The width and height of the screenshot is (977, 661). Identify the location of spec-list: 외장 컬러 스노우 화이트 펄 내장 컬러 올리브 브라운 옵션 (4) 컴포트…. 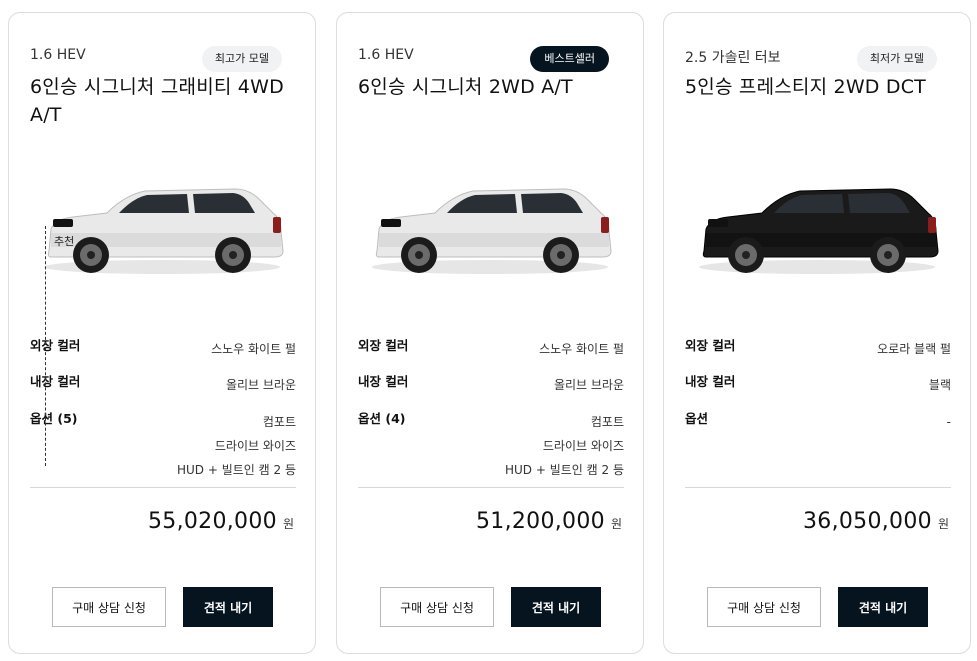
(491, 406).